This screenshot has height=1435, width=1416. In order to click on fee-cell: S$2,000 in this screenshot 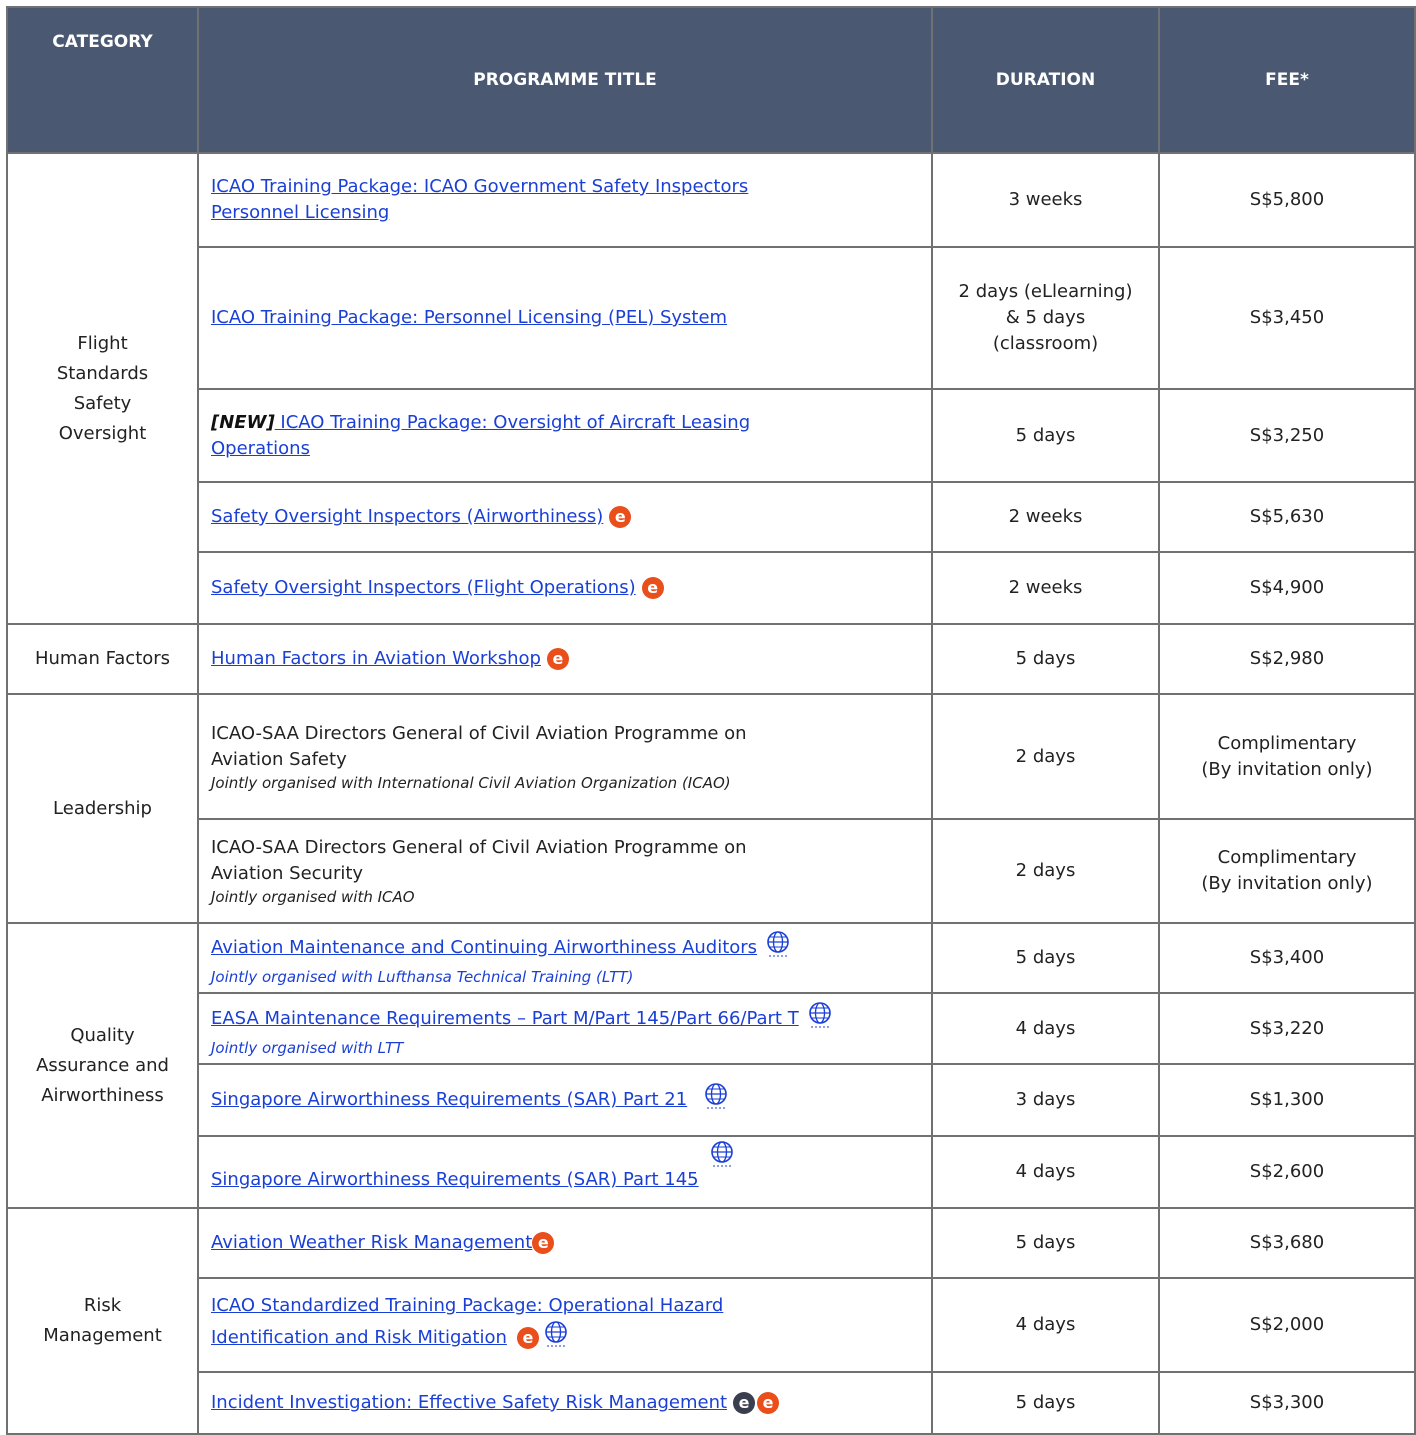, I will do `click(1287, 1325)`.